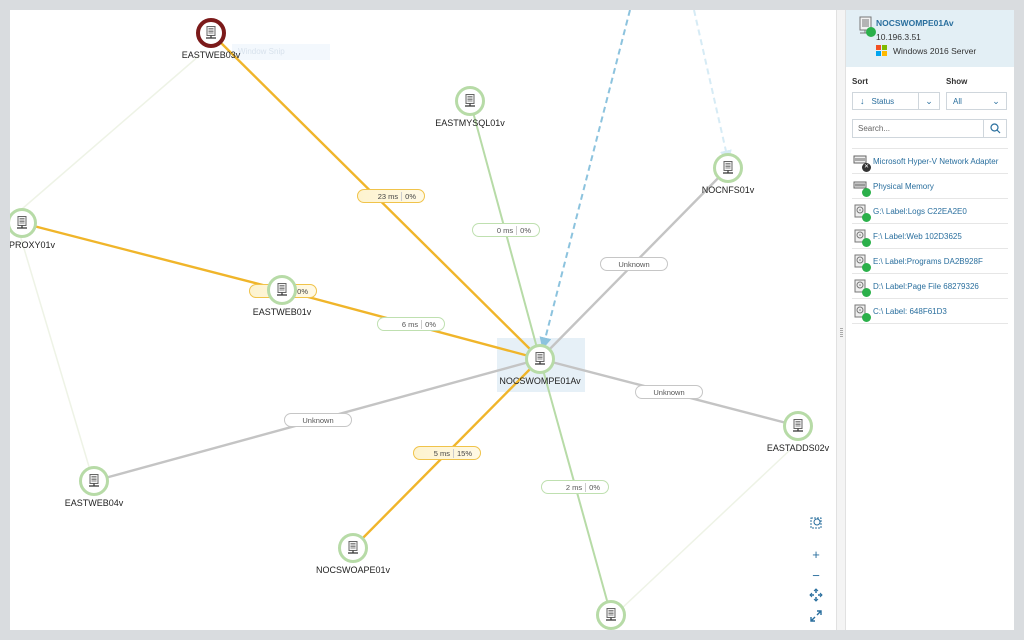 Image resolution: width=1024 pixels, height=640 pixels. Describe the element at coordinates (353, 570) in the screenshot. I see `map-node-label: NOCSWOAPE01v` at that location.